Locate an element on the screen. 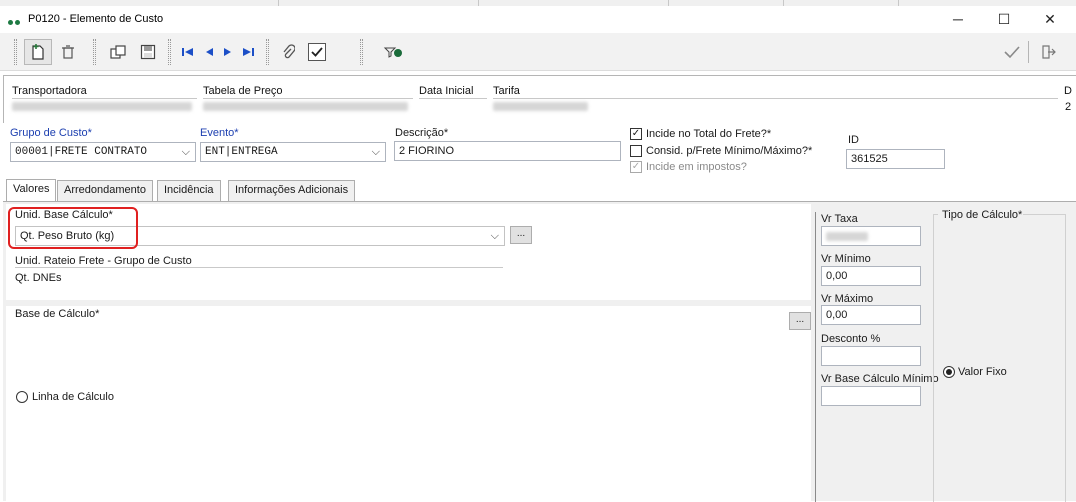 The width and height of the screenshot is (1076, 502). first-record-icon is located at coordinates (188, 52).